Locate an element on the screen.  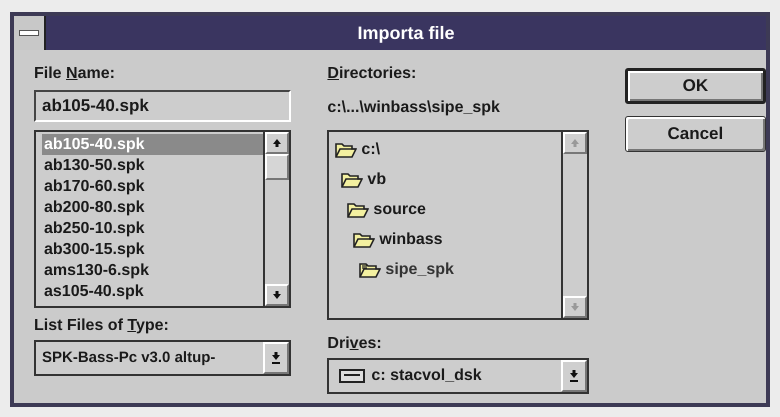
file-item: ab250-10.spk is located at coordinates (153, 228).